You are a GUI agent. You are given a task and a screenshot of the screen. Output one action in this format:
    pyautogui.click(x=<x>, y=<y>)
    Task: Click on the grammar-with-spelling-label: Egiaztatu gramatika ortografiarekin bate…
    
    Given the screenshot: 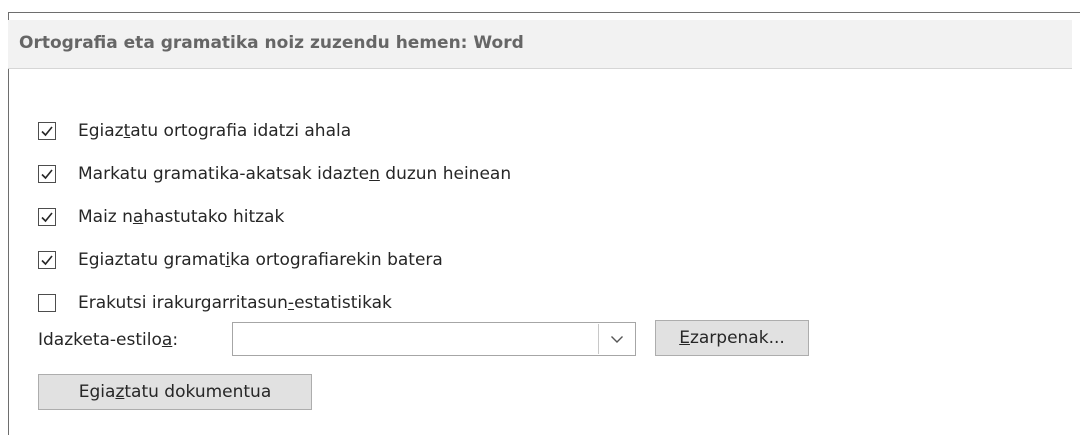 What is the action you would take?
    pyautogui.click(x=260, y=260)
    